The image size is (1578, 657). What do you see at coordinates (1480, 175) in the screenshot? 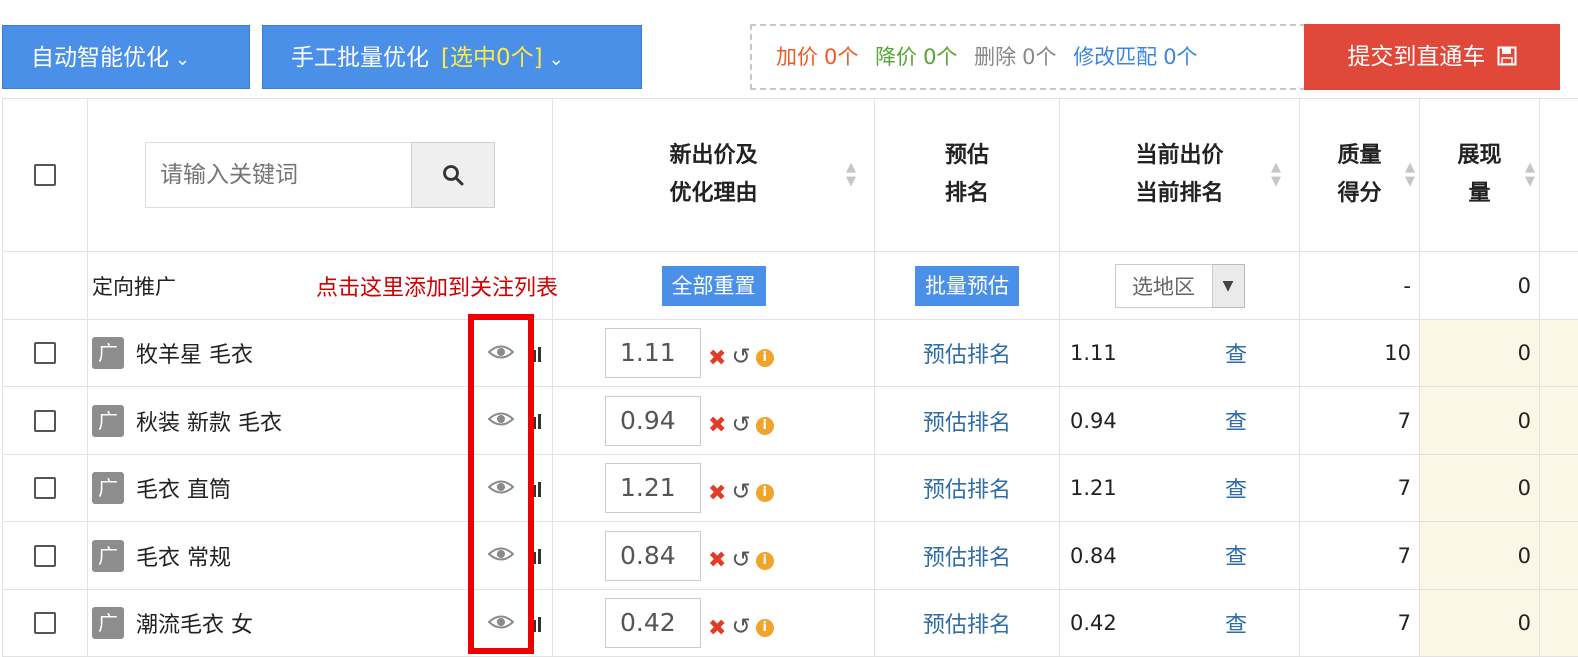
I see `impressions-header: 展现 量 ▲▼` at bounding box center [1480, 175].